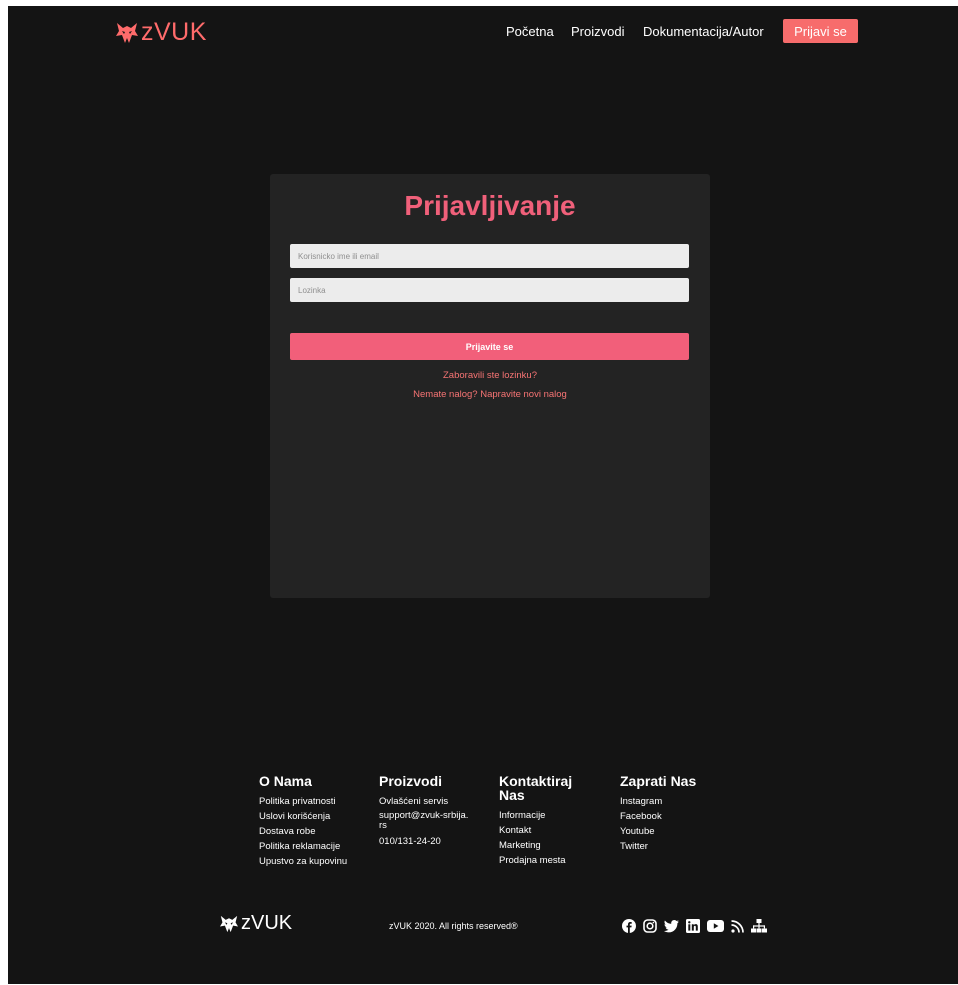 This screenshot has width=958, height=985. What do you see at coordinates (303, 831) in the screenshot?
I see `footer-link: Dostava robe` at bounding box center [303, 831].